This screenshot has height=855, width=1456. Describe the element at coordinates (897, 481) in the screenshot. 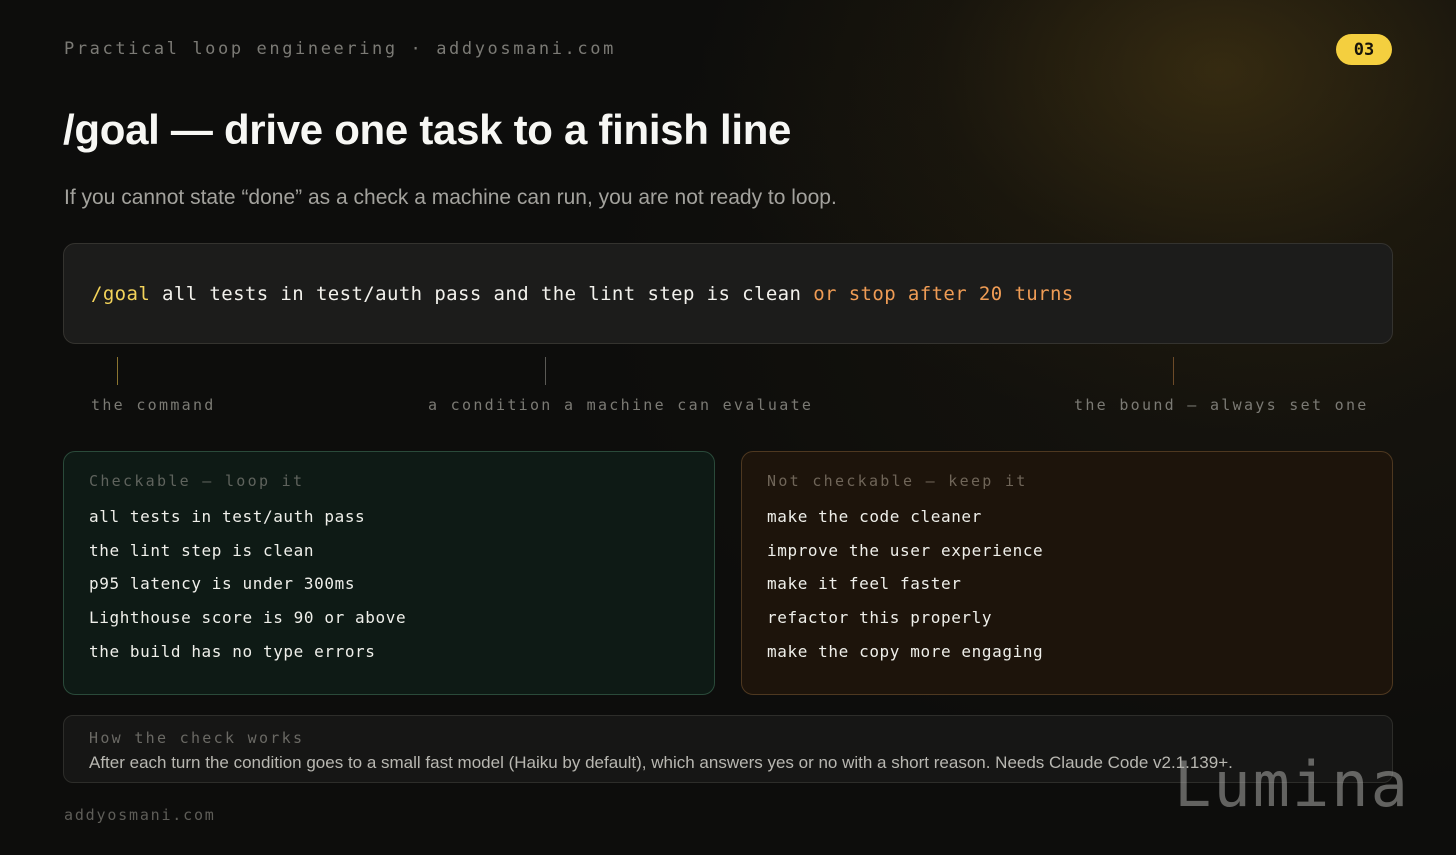

I see `not-checkable-heading: Not checkable — keep it` at that location.